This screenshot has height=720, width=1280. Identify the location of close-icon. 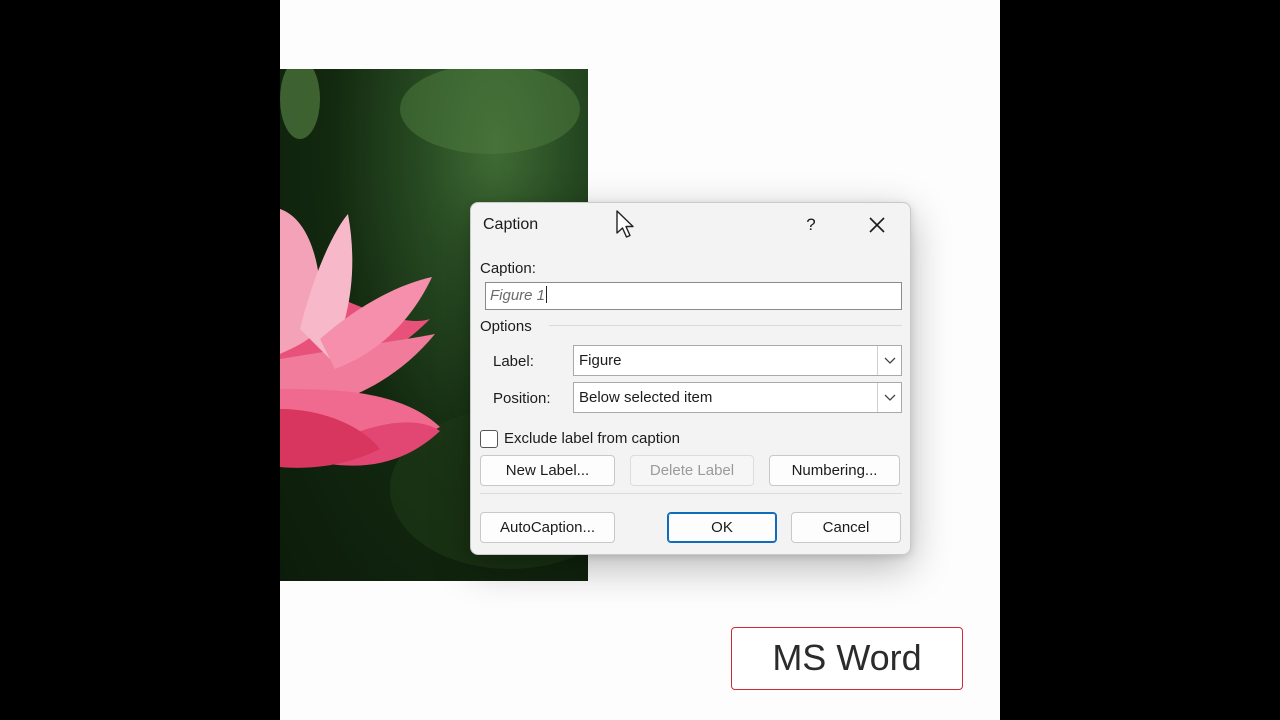
(877, 225).